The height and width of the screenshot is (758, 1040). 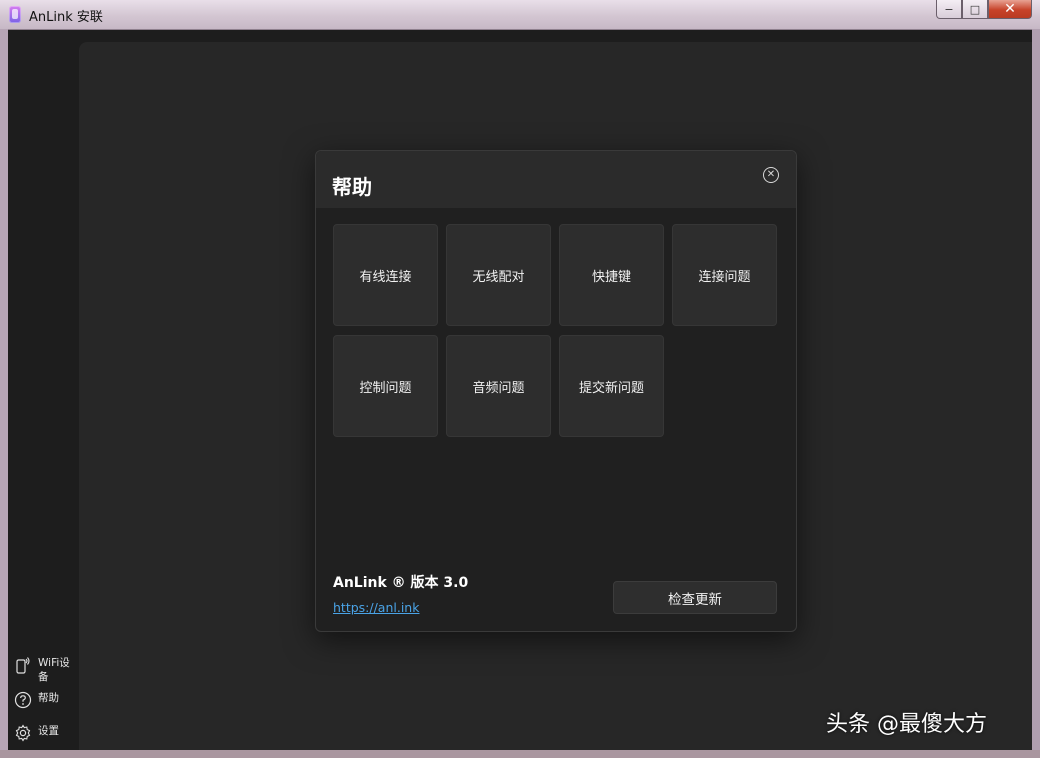 I want to click on tile-wired-connection: 有线连接, so click(x=385, y=275).